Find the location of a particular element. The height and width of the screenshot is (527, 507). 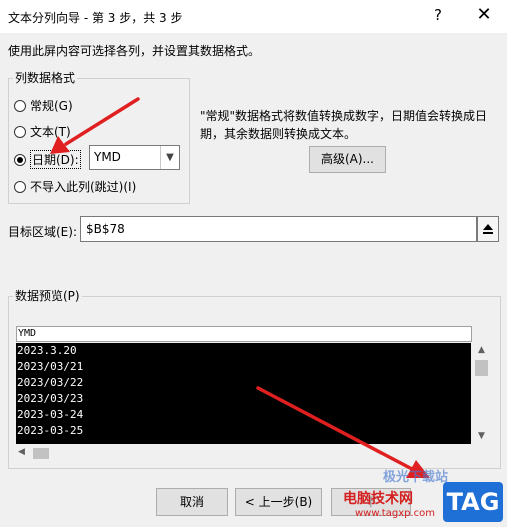

chevron-down-icon: ▼ is located at coordinates (169, 157).